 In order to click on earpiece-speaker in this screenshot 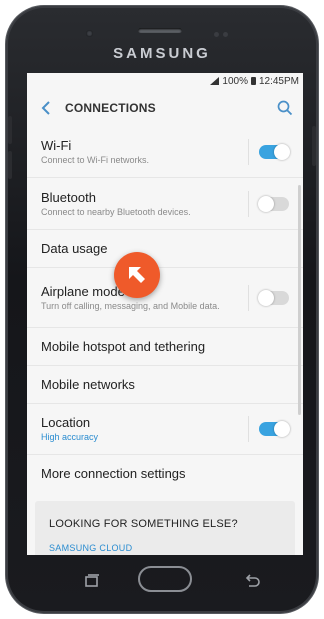, I will do `click(160, 30)`.